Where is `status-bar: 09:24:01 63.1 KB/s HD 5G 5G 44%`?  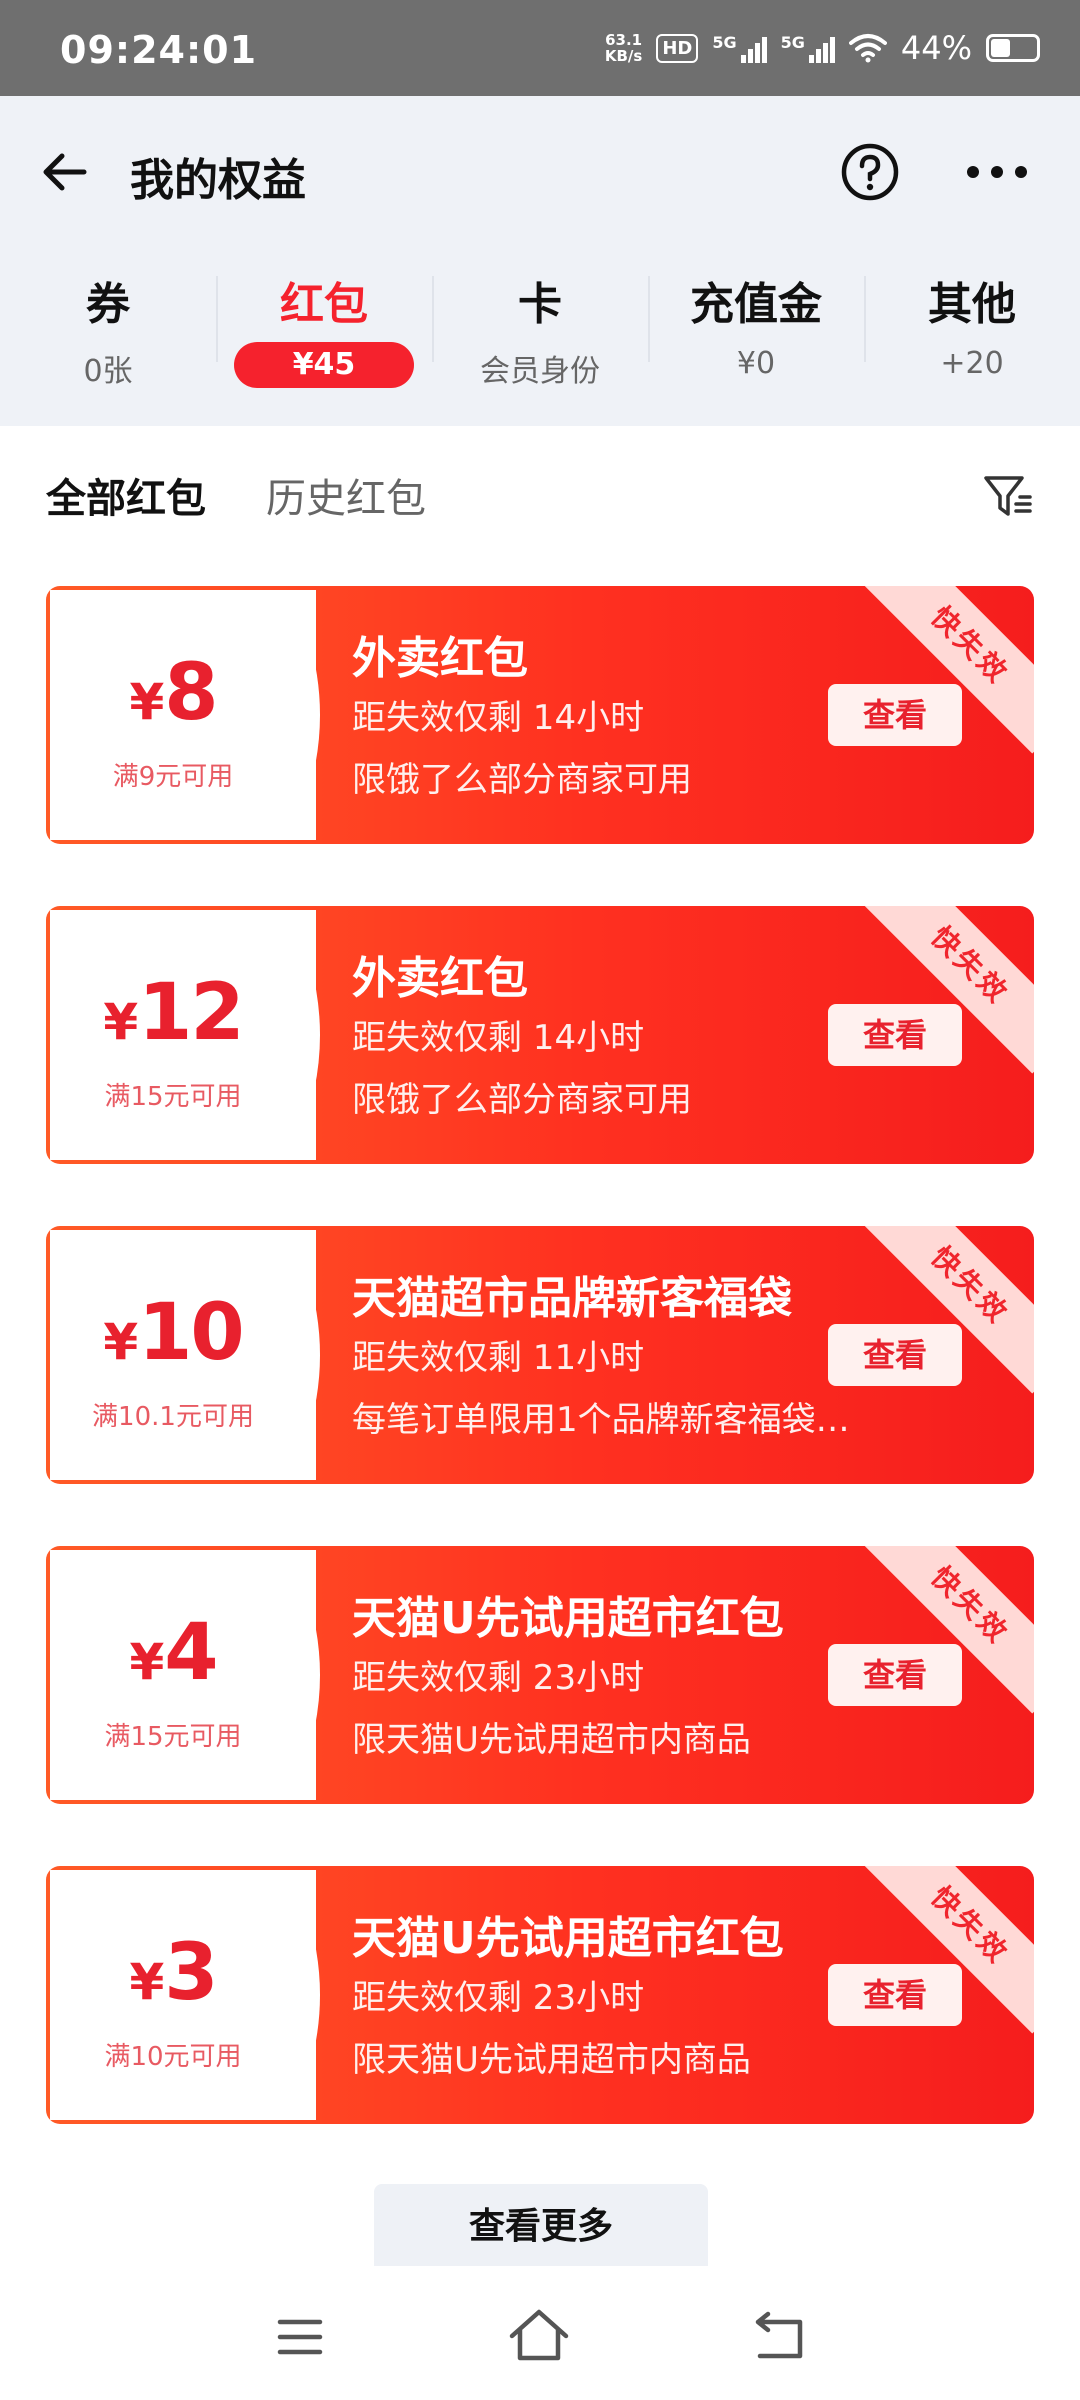
status-bar: 09:24:01 63.1 KB/s HD 5G 5G 44% is located at coordinates (540, 48).